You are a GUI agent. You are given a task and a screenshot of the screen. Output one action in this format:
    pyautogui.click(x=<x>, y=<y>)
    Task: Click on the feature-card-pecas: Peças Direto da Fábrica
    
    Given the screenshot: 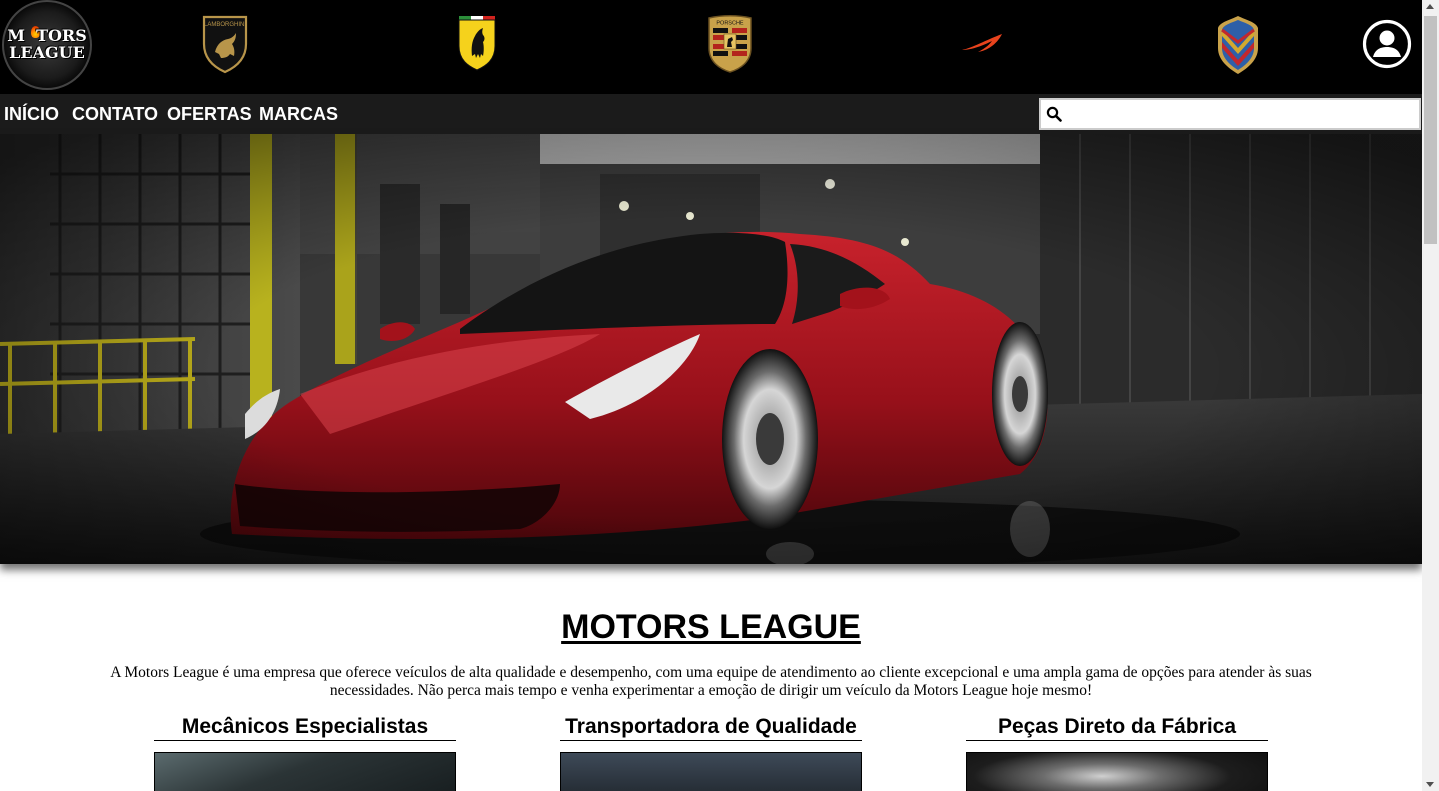 What is the action you would take?
    pyautogui.click(x=1117, y=753)
    